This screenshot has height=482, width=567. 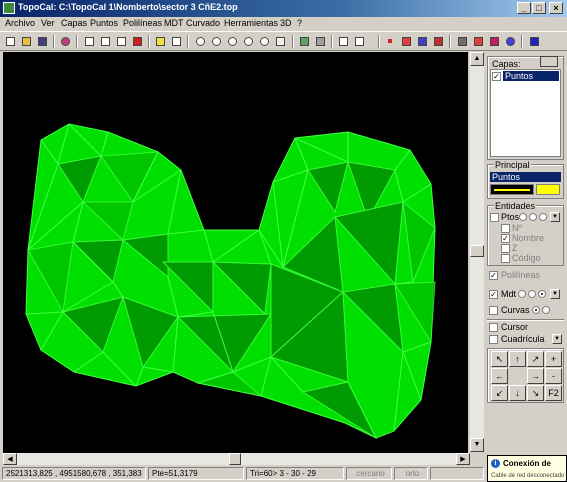 I want to click on network-notification: i Conexión de Cable de red desconectado, so click(x=527, y=468).